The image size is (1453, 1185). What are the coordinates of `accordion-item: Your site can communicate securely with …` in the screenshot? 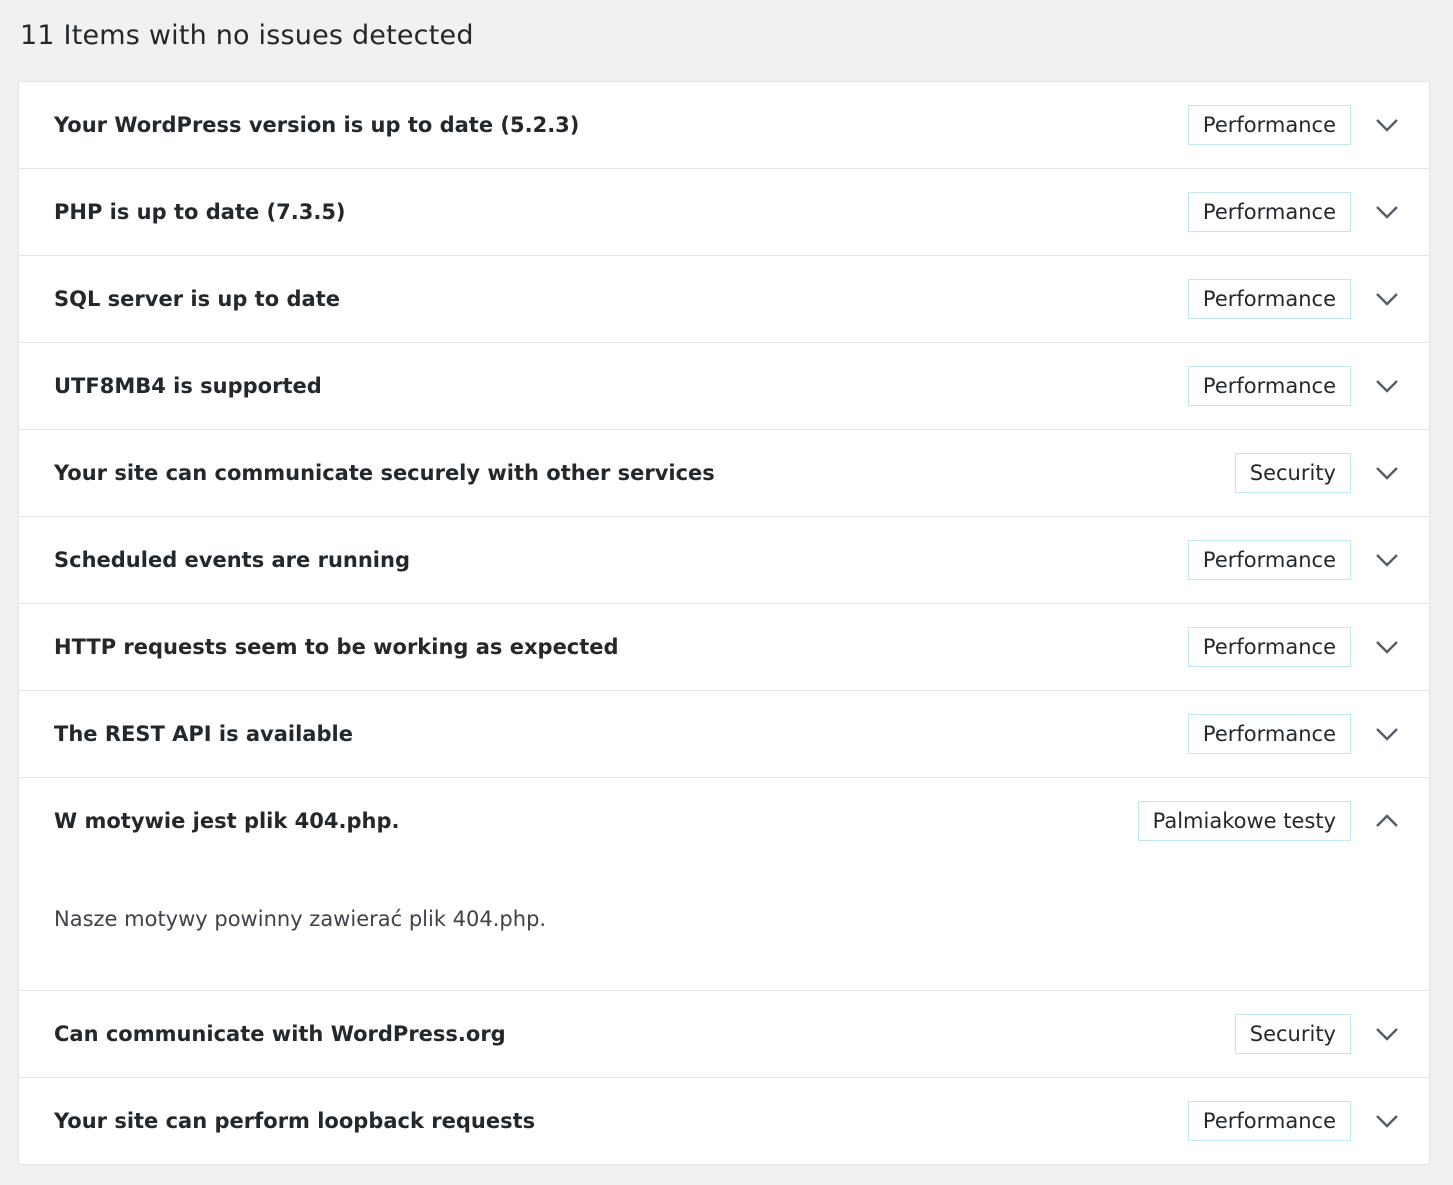 It's located at (724, 473).